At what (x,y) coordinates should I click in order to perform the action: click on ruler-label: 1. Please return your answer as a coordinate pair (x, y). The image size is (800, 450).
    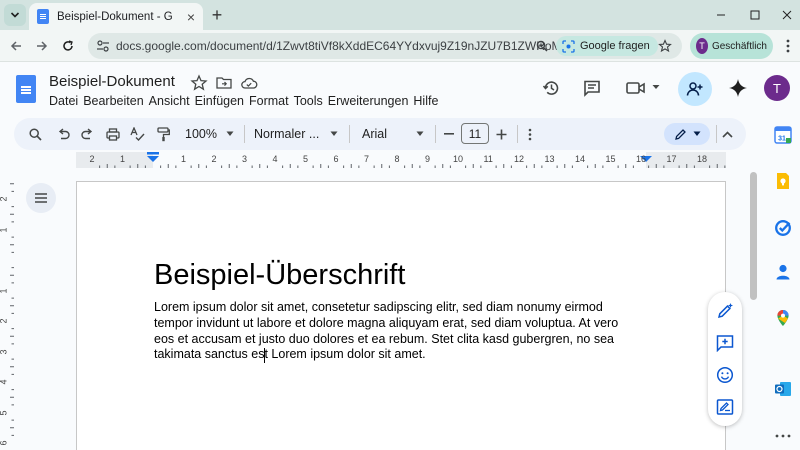
    Looking at the image, I should click on (4, 229).